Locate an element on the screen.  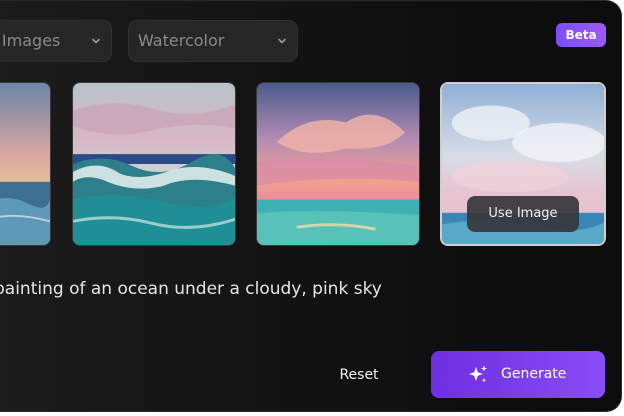
watercolor-waves-image is located at coordinates (154, 164).